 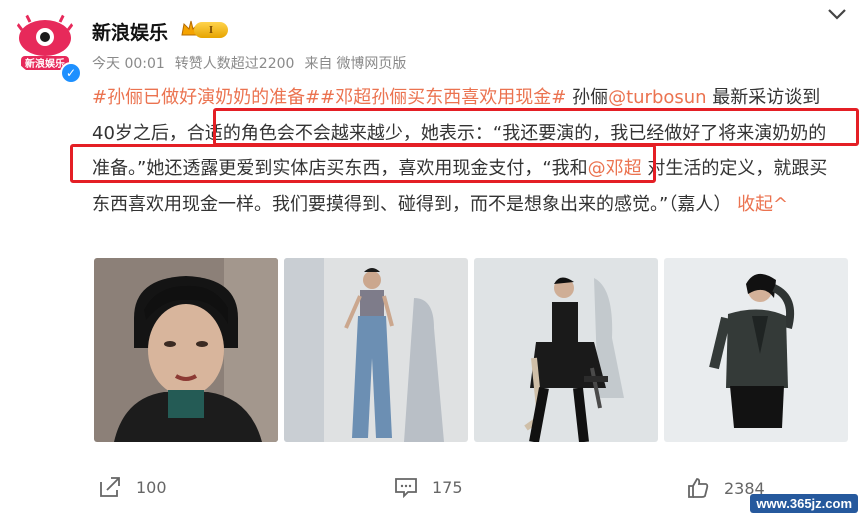 I want to click on photo-blazer-skirt, so click(x=756, y=350).